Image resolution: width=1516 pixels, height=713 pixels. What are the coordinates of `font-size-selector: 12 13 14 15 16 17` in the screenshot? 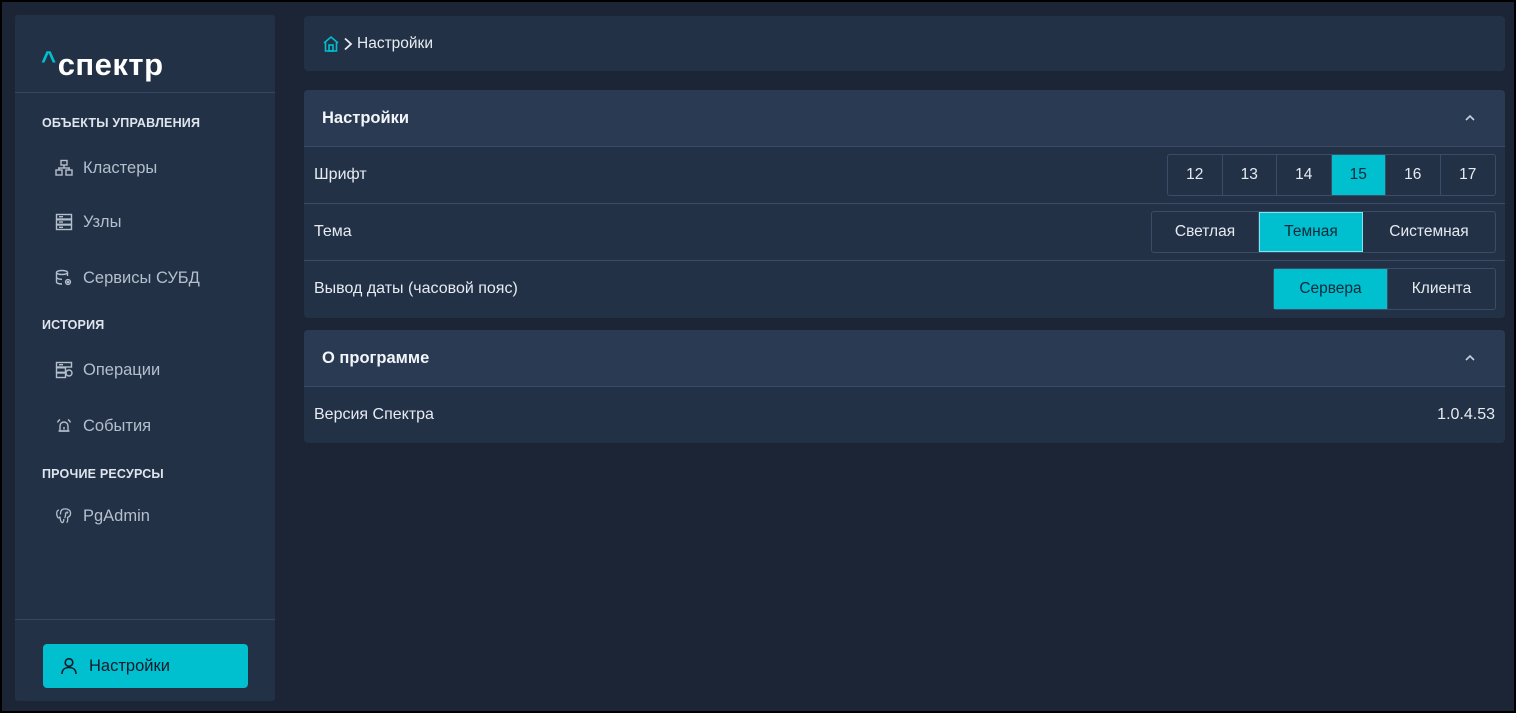 It's located at (1331, 175).